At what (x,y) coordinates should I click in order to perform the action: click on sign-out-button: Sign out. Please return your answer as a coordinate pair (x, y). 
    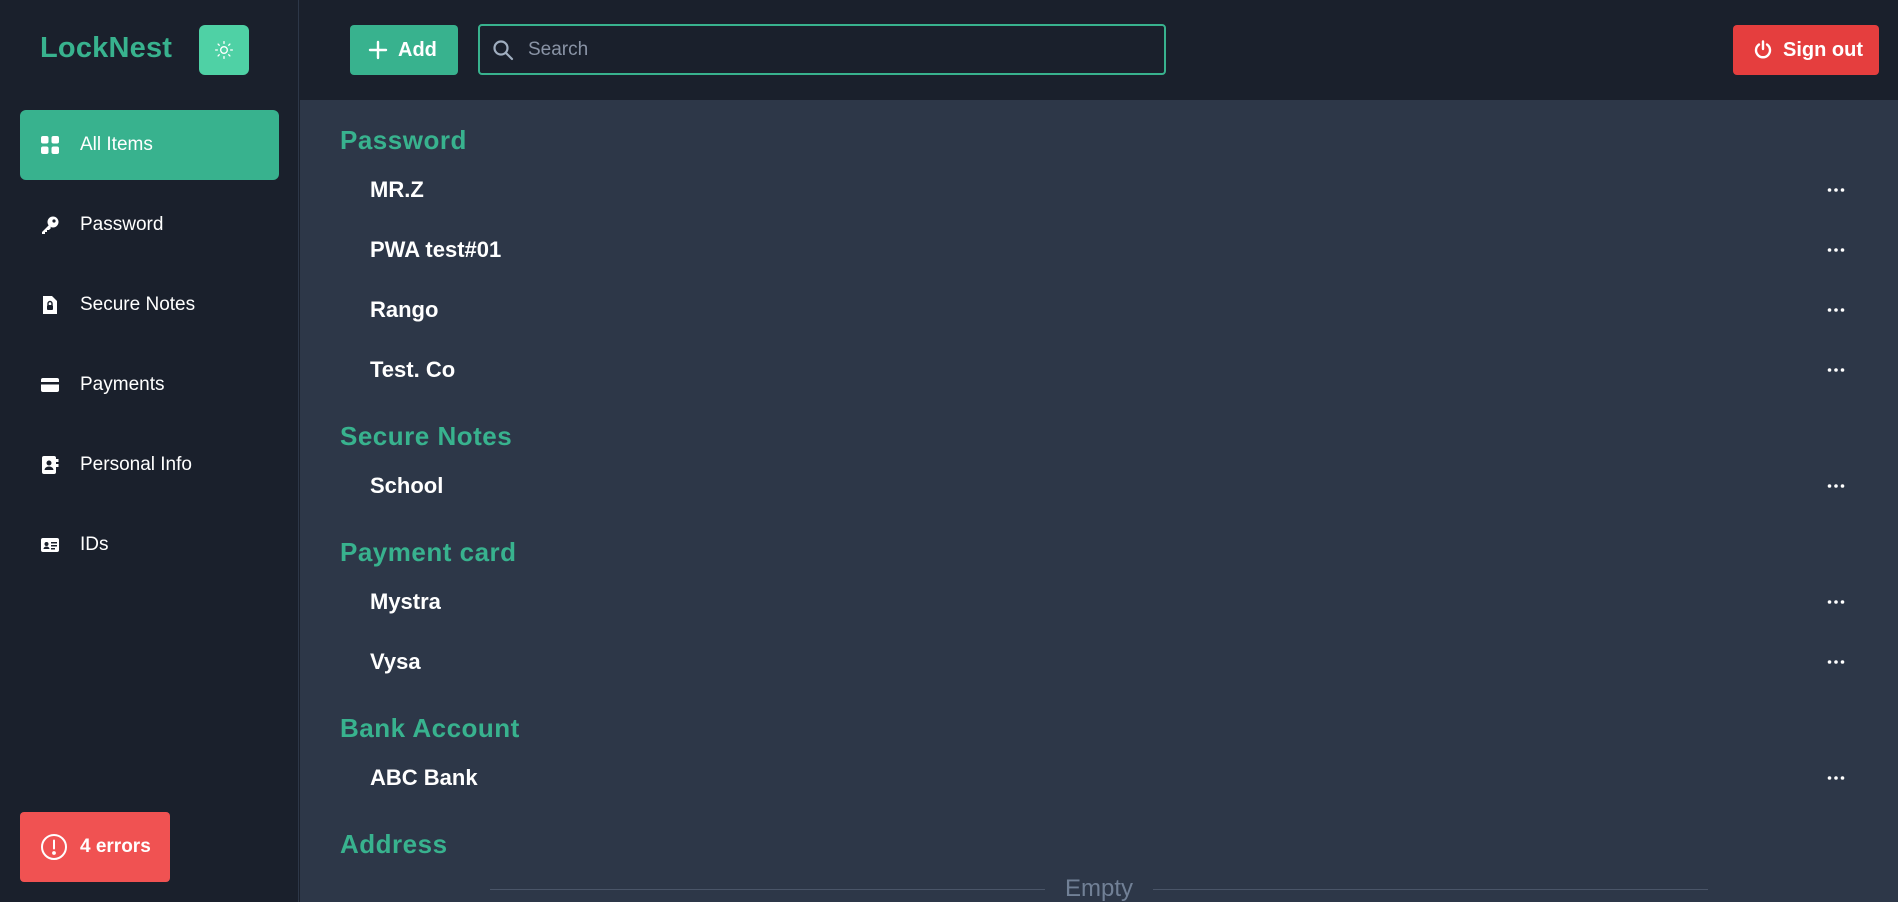
    Looking at the image, I should click on (1806, 50).